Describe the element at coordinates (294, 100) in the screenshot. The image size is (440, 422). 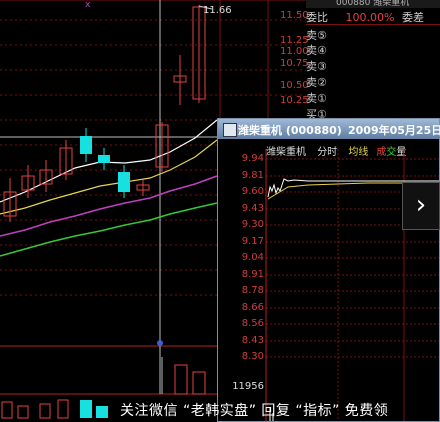
I see `axis-label: 10.25` at that location.